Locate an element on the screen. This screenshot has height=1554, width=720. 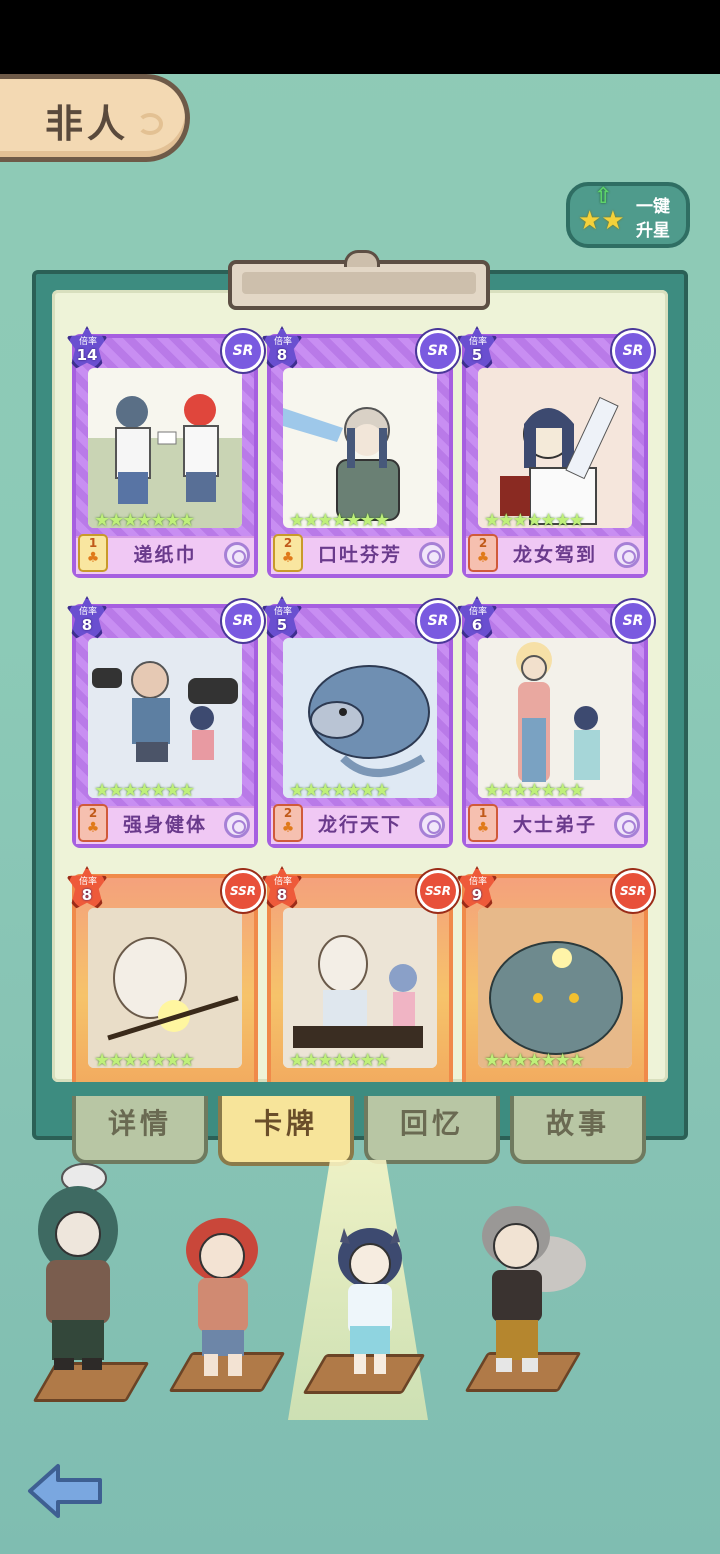
card-9: 倍率 9 SSR ★★★★★★★ is located at coordinates (555, 974).